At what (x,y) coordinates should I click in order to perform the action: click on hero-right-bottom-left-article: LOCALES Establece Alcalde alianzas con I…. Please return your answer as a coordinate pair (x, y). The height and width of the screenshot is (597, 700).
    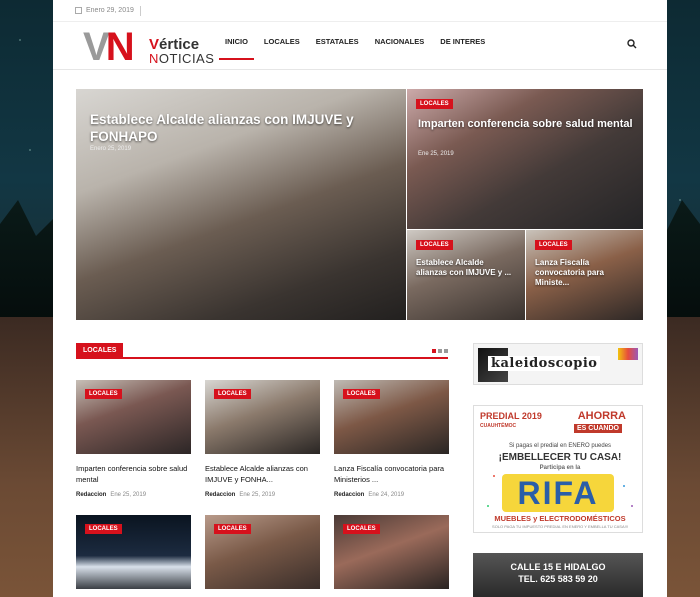
    Looking at the image, I should click on (466, 275).